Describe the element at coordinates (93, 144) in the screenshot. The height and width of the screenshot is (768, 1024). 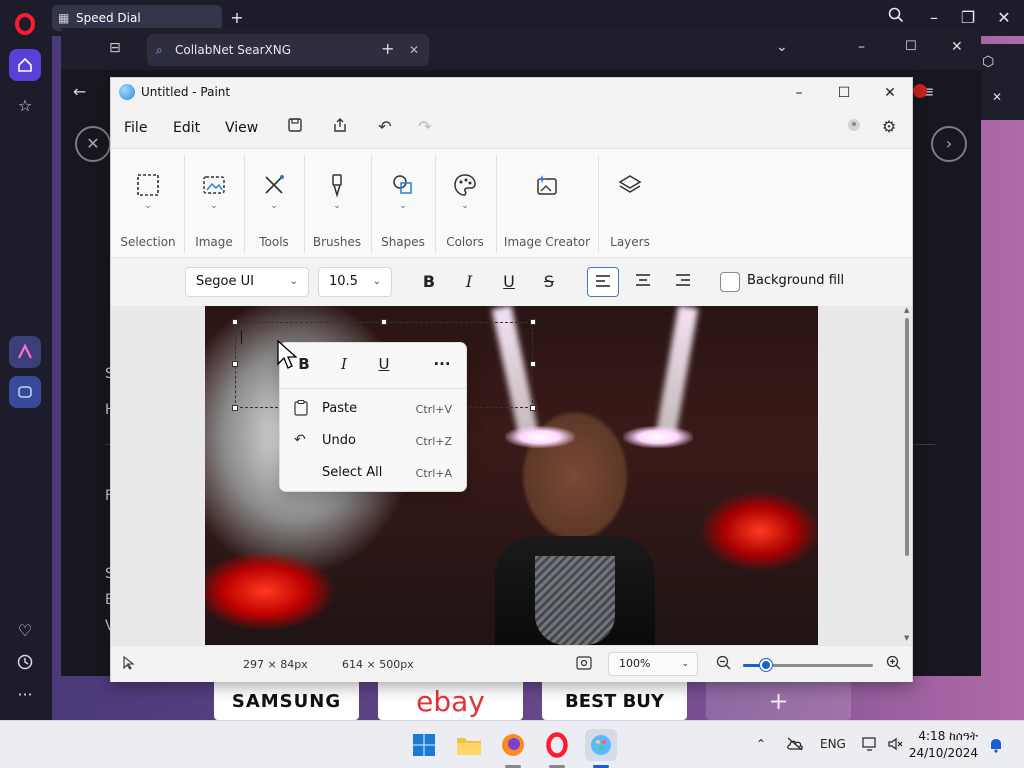
I see `page-close-icon: ✕` at that location.